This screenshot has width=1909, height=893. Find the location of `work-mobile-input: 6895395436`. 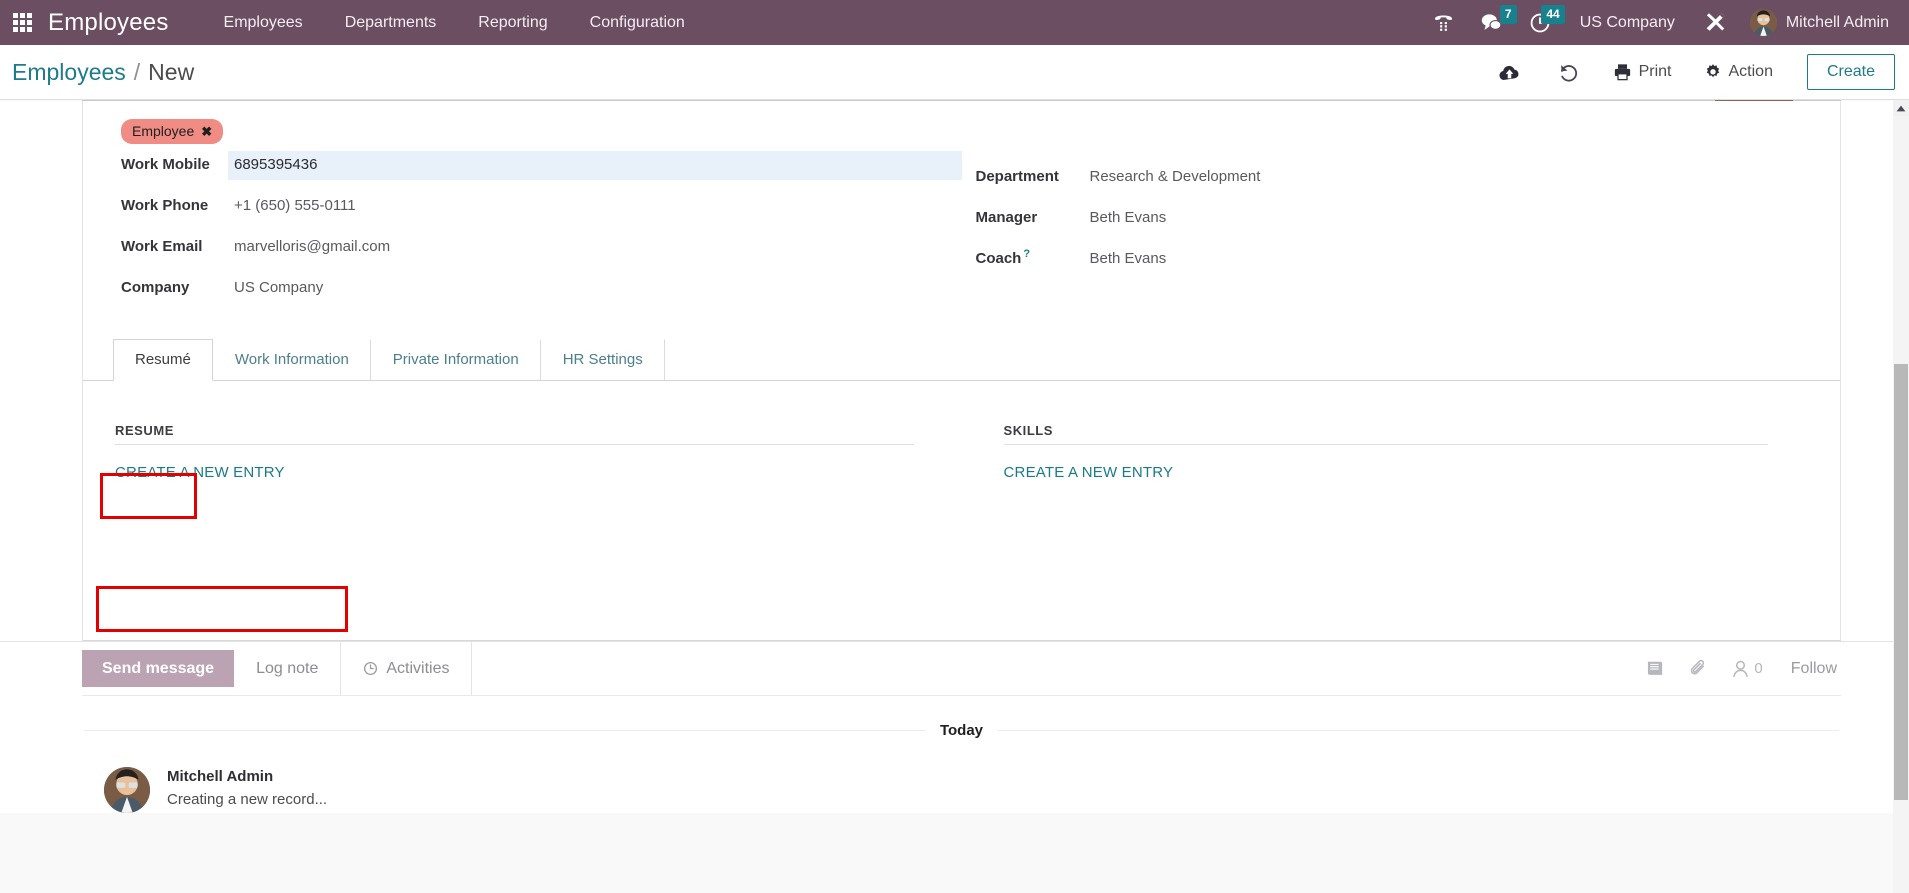

work-mobile-input: 6895395436 is located at coordinates (595, 165).